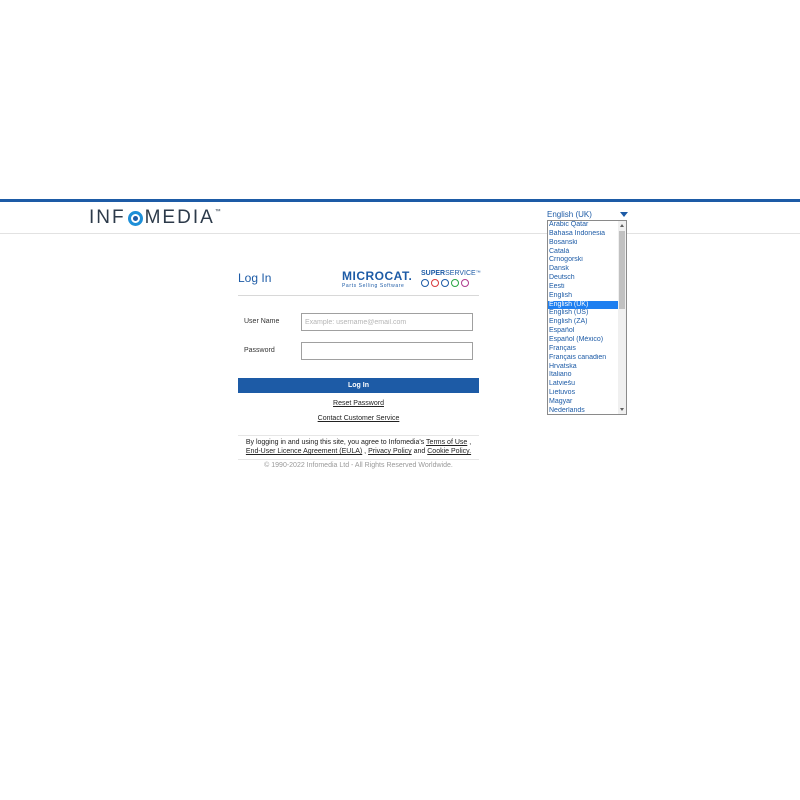 This screenshot has width=800, height=800. Describe the element at coordinates (583, 225) in the screenshot. I see `language-option: Arabic Qatar` at that location.